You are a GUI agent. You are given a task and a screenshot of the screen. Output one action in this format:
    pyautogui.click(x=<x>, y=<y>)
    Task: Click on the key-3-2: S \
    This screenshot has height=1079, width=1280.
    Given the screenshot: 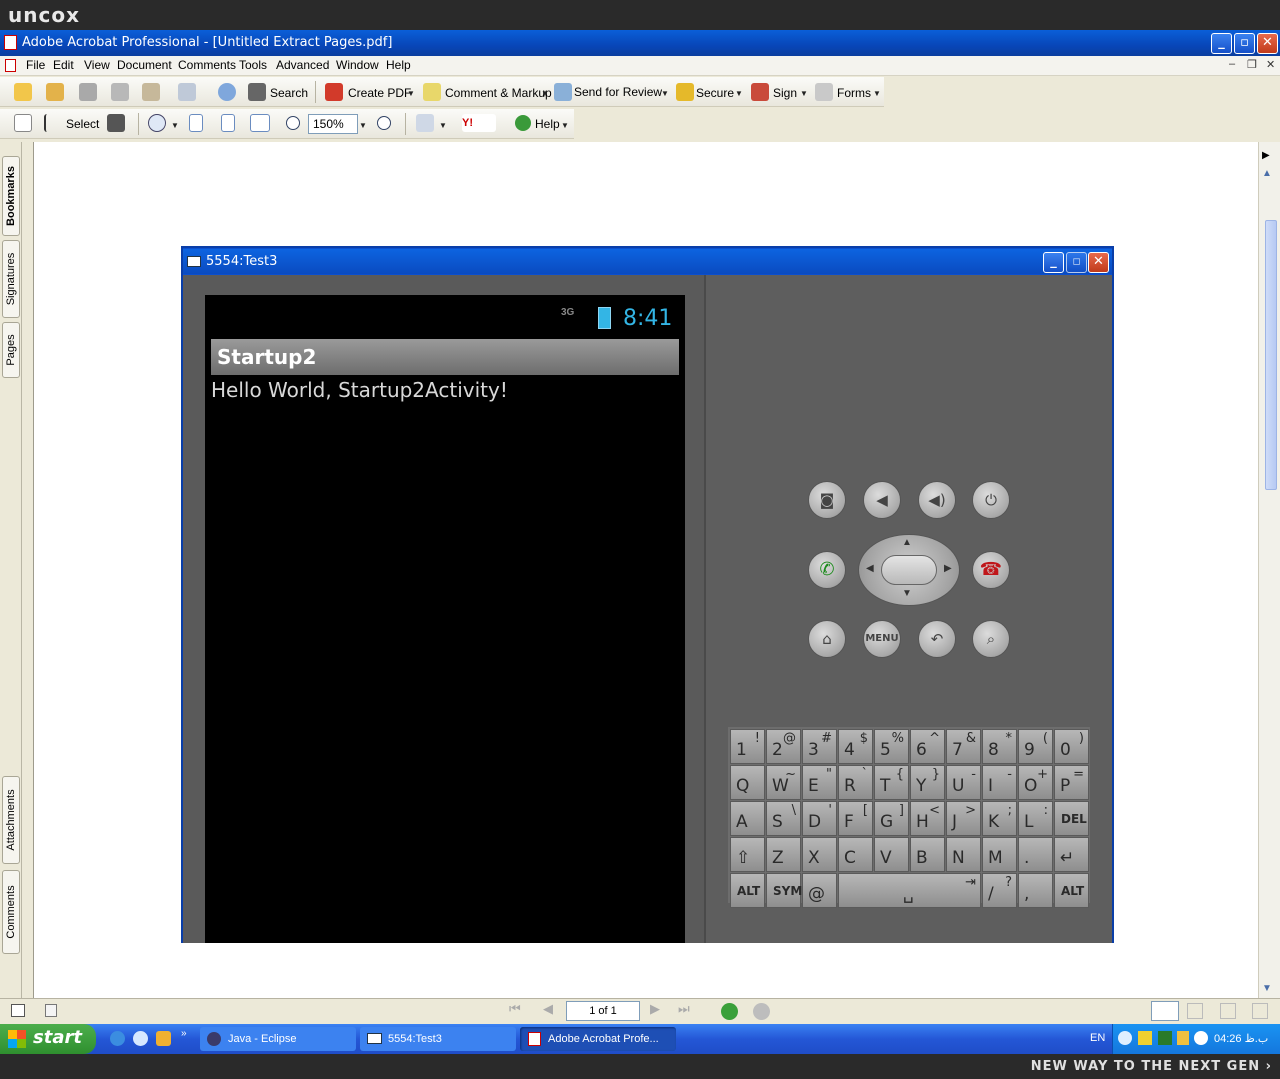 What is the action you would take?
    pyautogui.click(x=783, y=818)
    